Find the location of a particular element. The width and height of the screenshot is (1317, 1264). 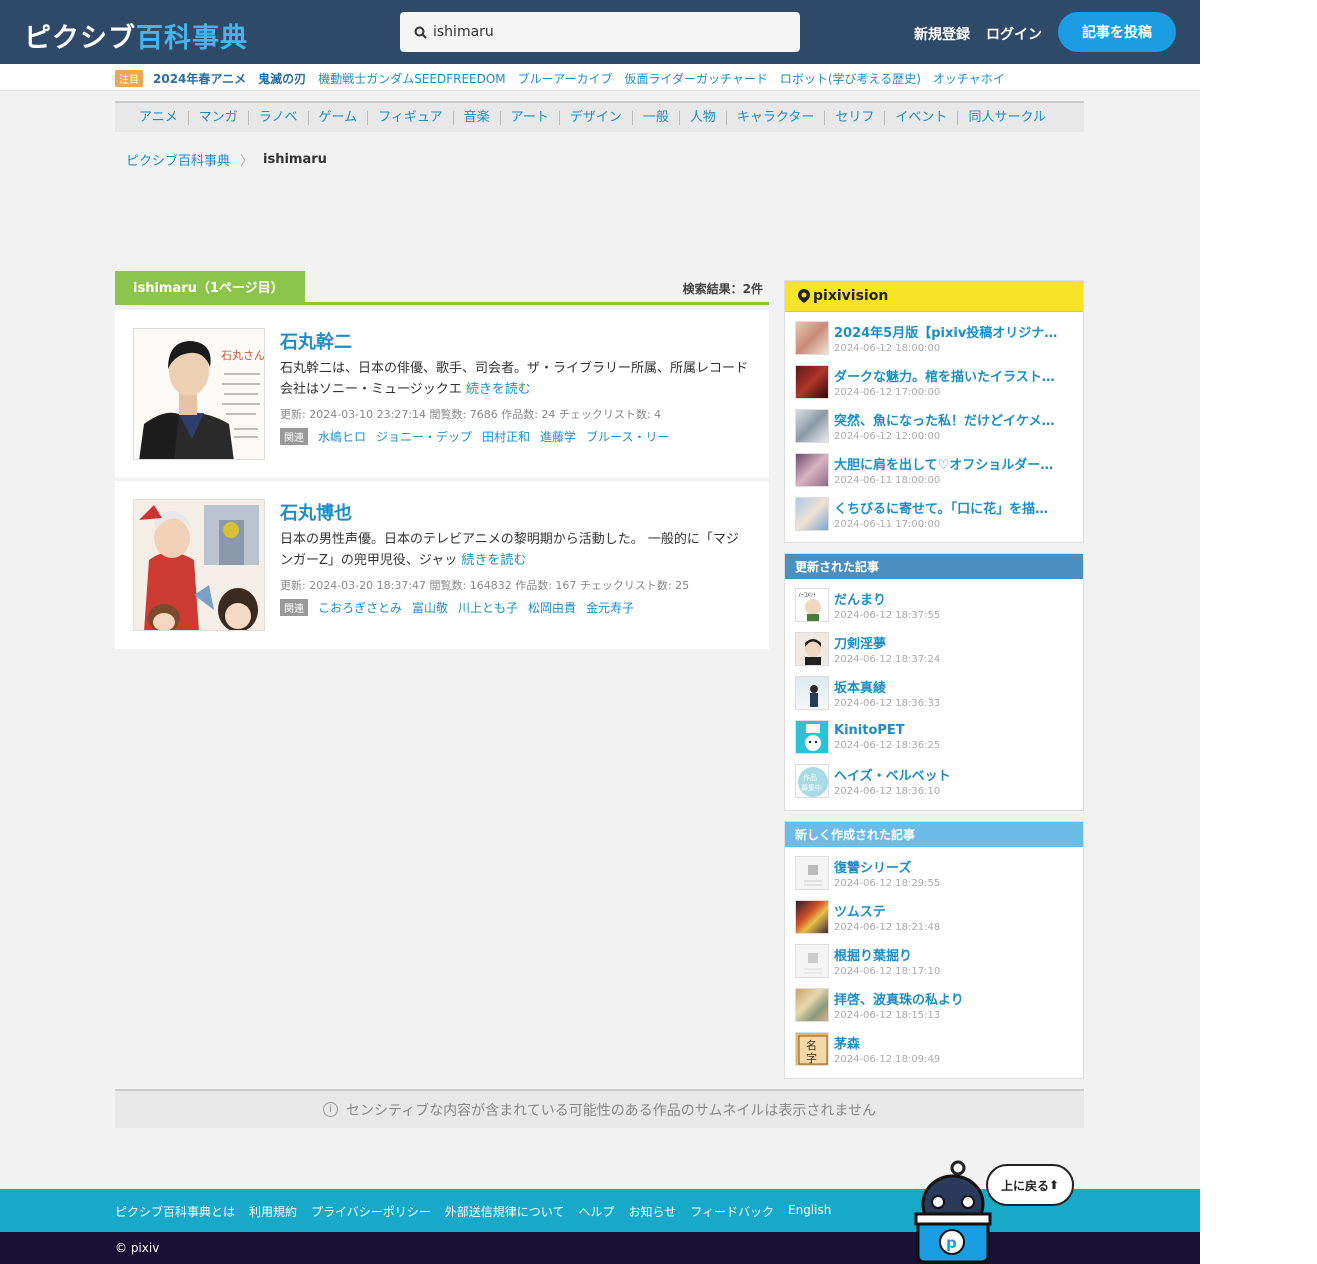

svg-text: 作品 is located at coordinates (810, 777).